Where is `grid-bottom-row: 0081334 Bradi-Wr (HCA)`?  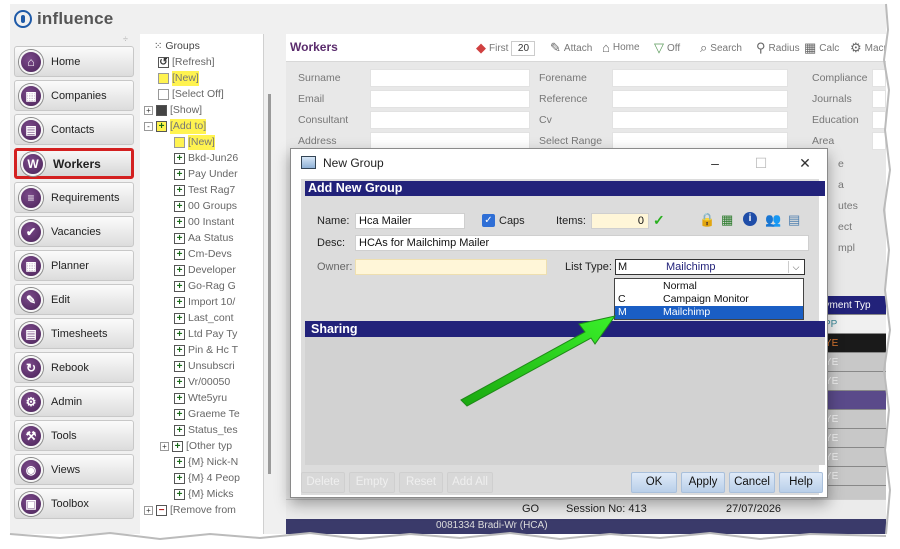 grid-bottom-row: 0081334 Bradi-Wr (HCA) is located at coordinates (586, 526).